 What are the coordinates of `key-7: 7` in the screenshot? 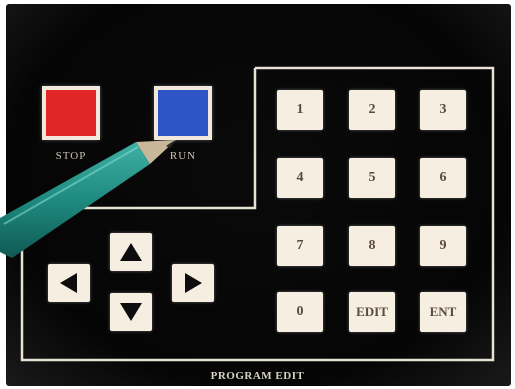 It's located at (300, 246).